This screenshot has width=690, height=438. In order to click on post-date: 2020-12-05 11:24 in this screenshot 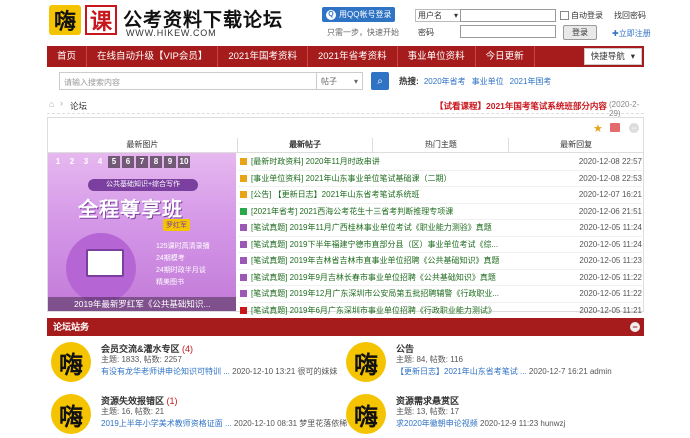, I will do `click(610, 228)`.